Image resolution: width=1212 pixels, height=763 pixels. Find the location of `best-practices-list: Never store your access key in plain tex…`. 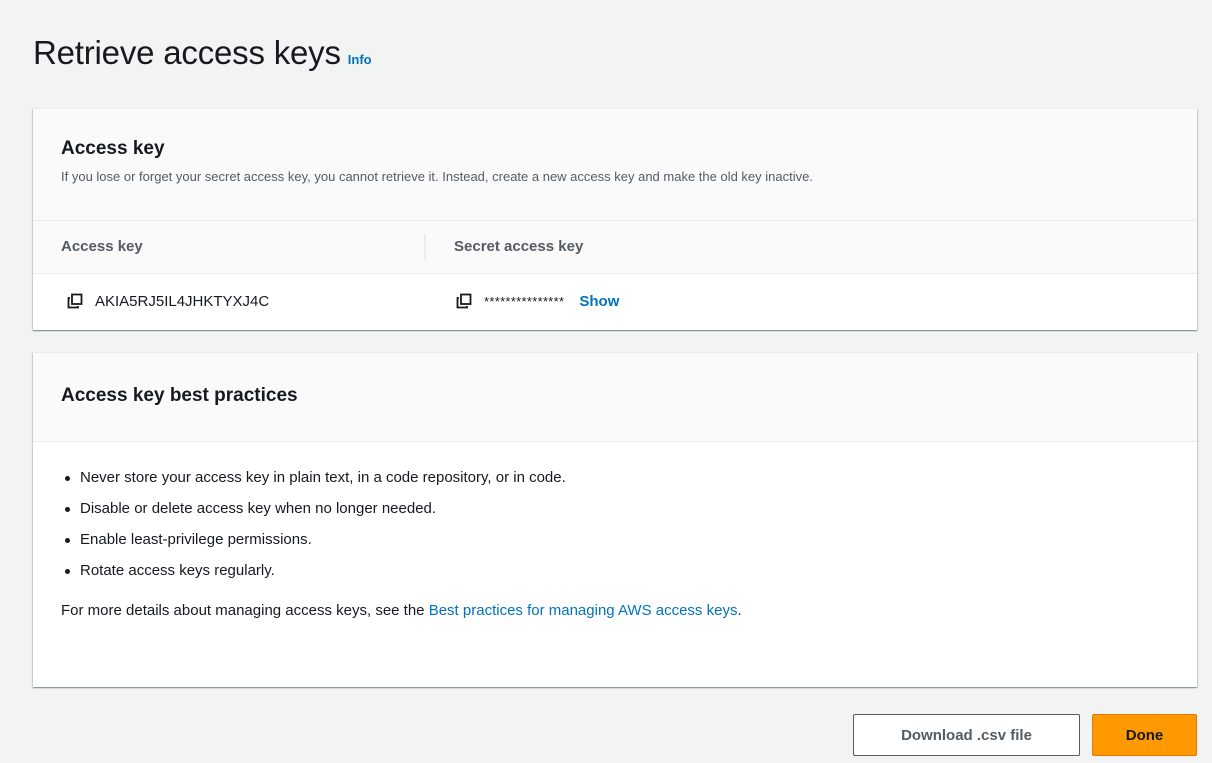

best-practices-list: Never store your access key in plain tex… is located at coordinates (615, 524).